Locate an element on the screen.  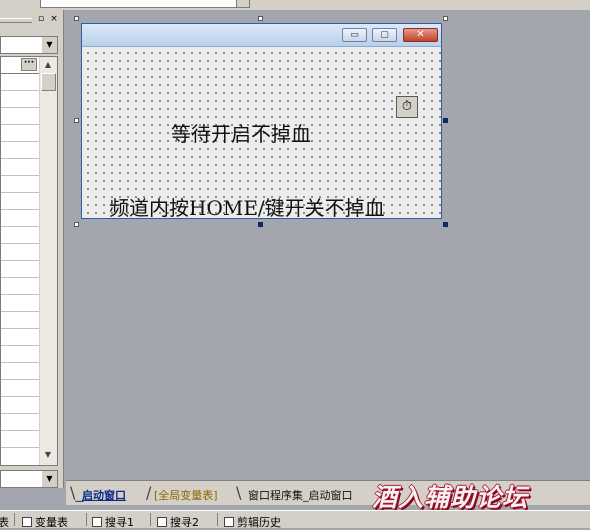
resize-handle-e is located at coordinates (445, 120).